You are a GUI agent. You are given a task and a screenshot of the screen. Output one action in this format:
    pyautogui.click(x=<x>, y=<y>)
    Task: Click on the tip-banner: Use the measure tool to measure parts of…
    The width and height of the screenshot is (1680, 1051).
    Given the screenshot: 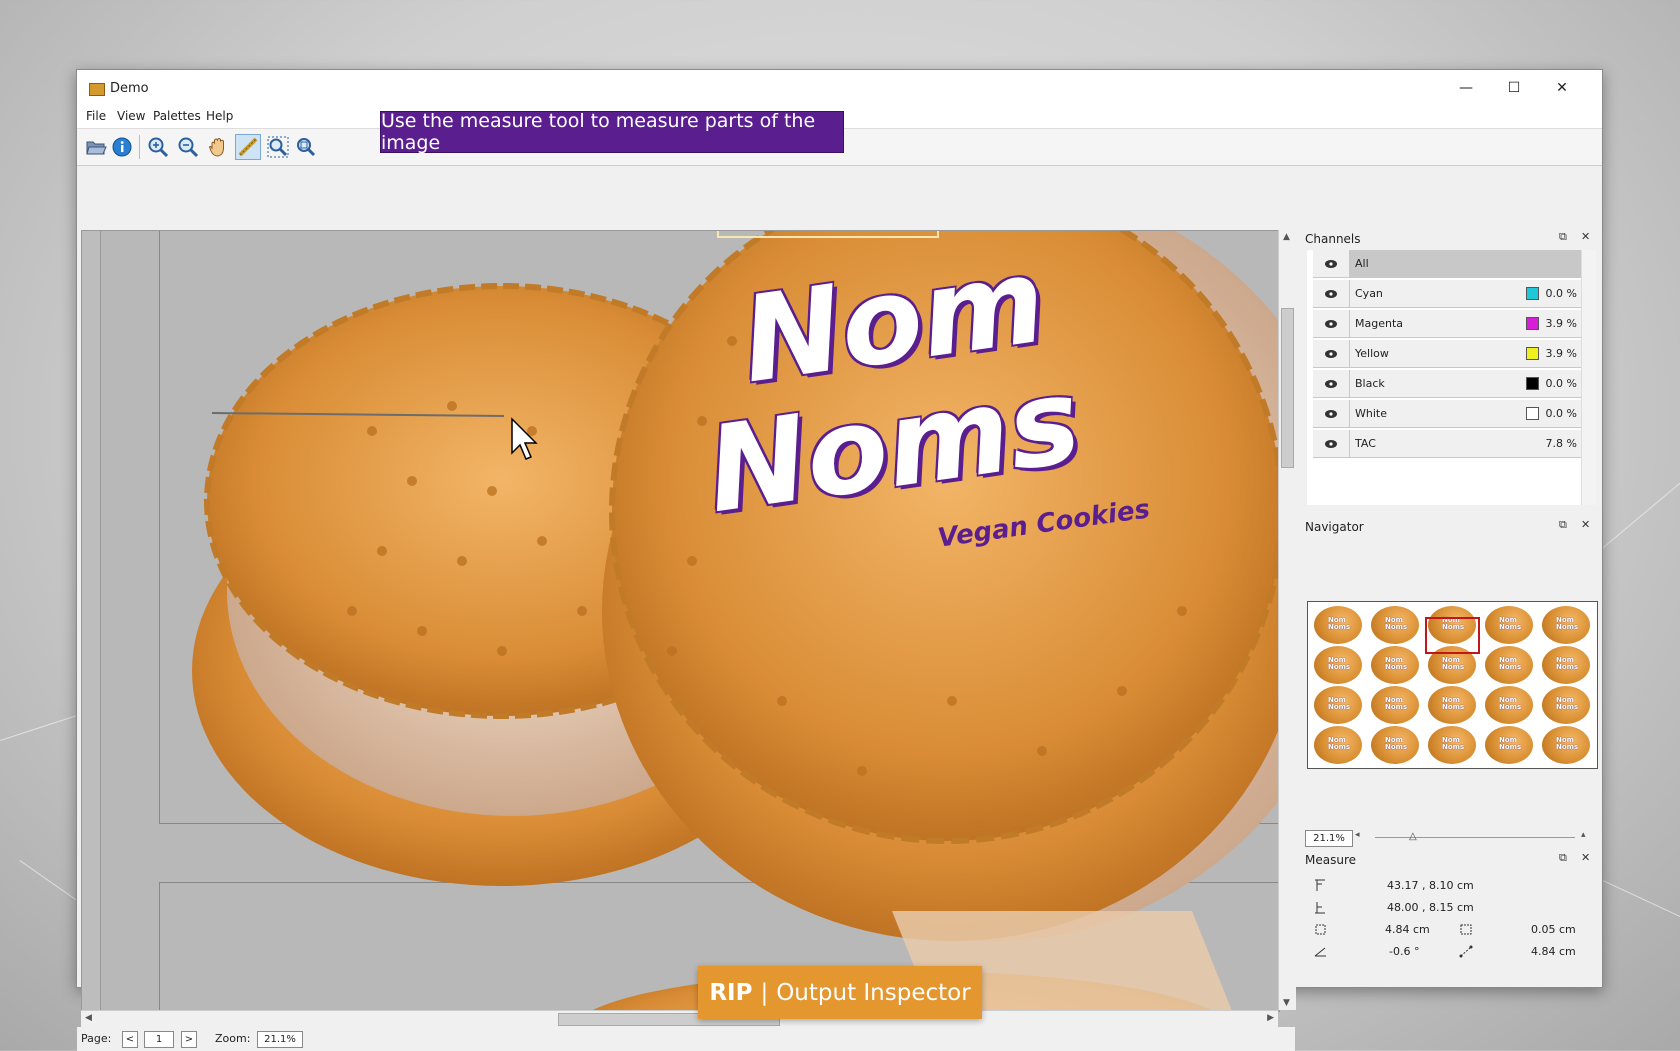 What is the action you would take?
    pyautogui.click(x=612, y=132)
    